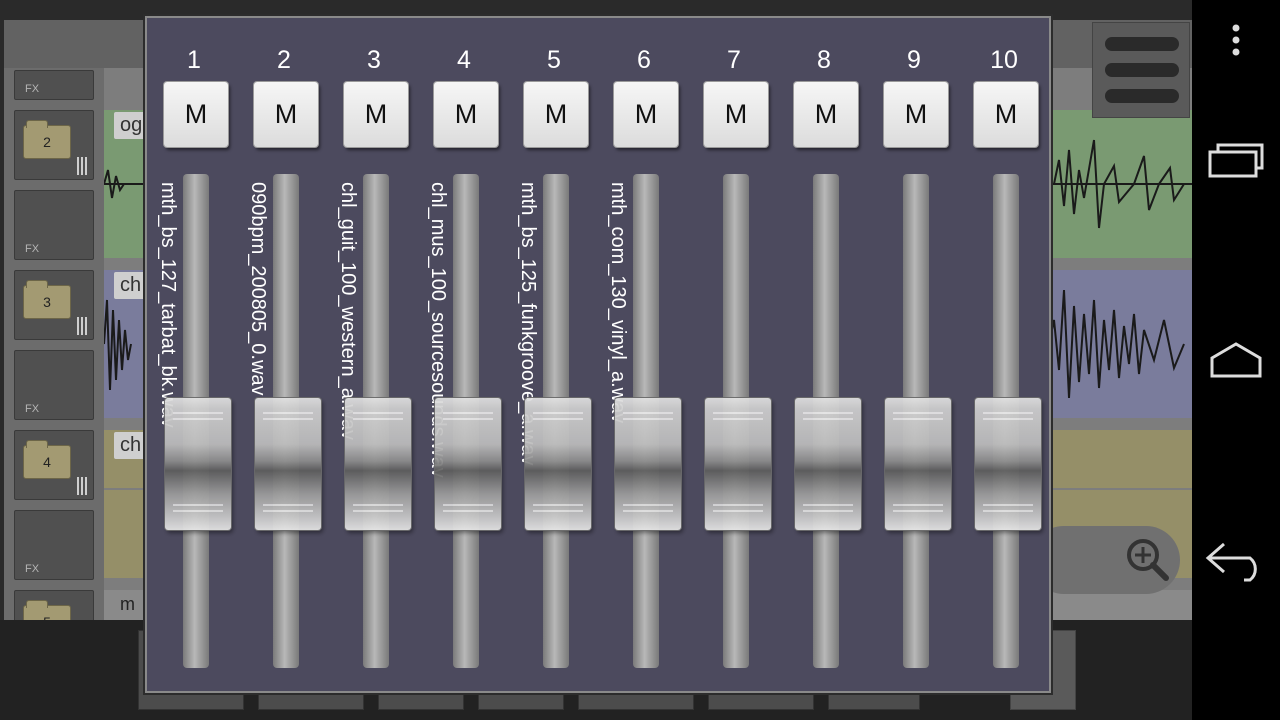 The height and width of the screenshot is (720, 1280). What do you see at coordinates (554, 356) in the screenshot?
I see `mixer-channel-5: 5 M mth_bs_125_funkgroove_a.wav` at bounding box center [554, 356].